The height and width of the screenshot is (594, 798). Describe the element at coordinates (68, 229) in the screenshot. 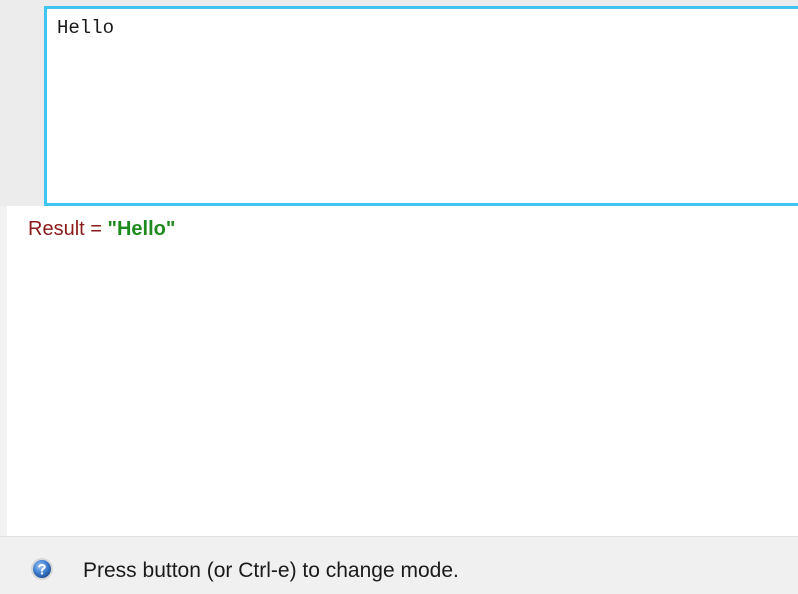

I see `result-label: Result =` at that location.